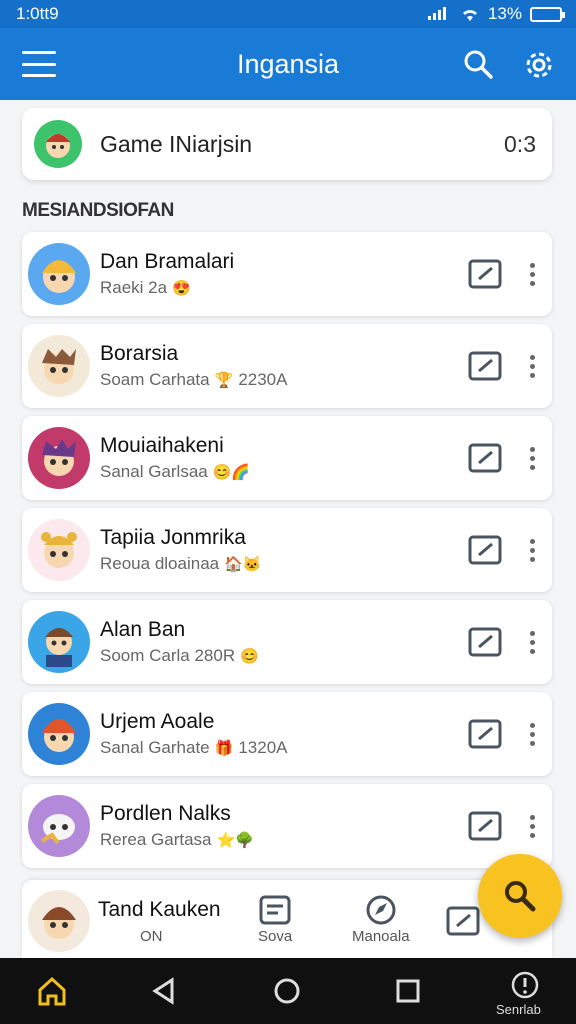  I want to click on contact-extra: 2230A, so click(263, 379).